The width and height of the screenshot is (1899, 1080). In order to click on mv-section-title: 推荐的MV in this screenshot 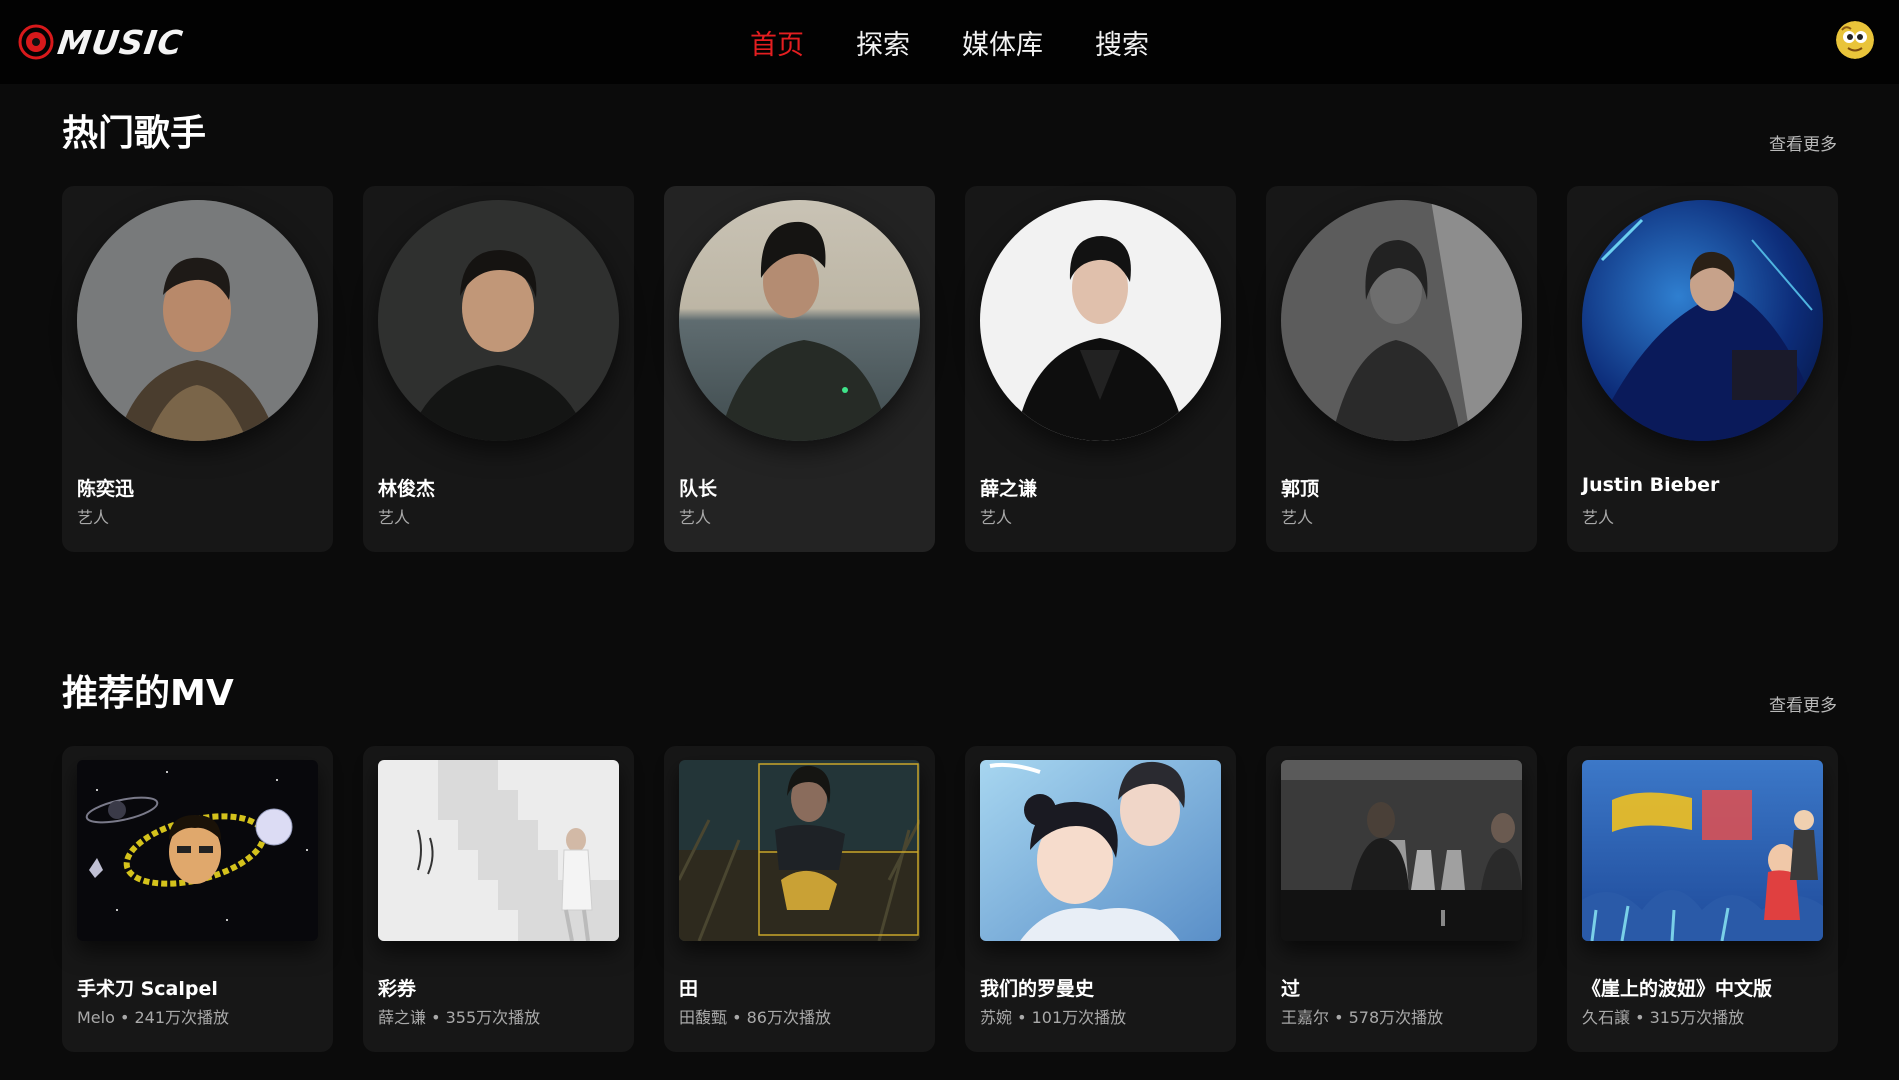, I will do `click(148, 693)`.